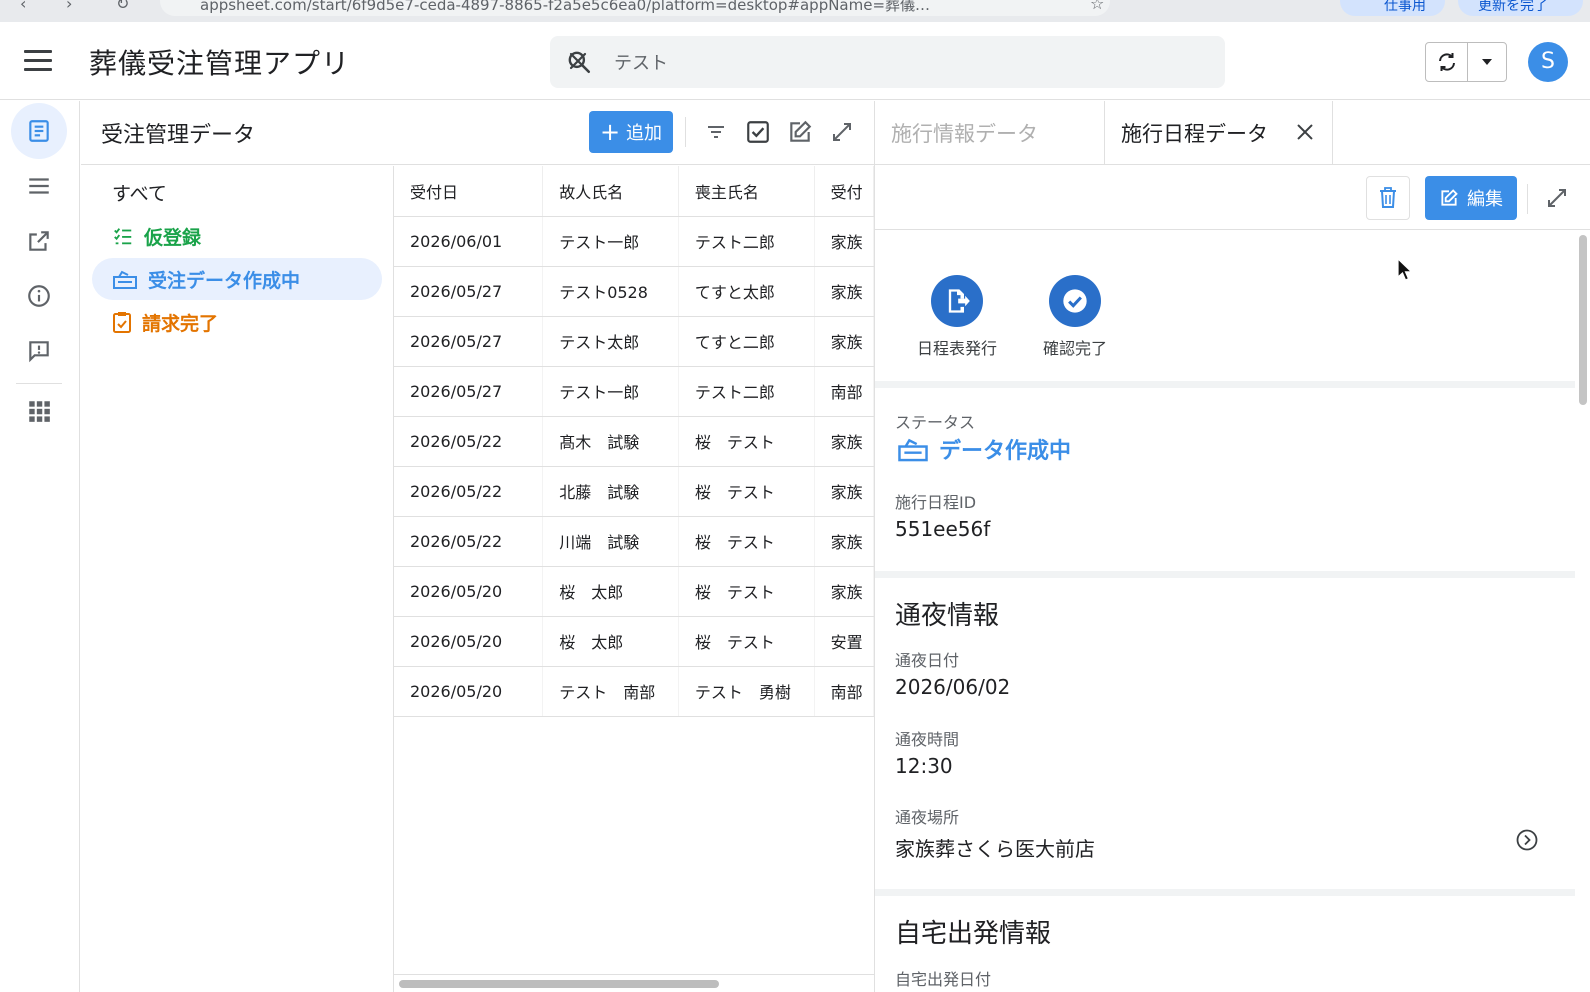 The image size is (1590, 992). I want to click on delete-button, so click(1388, 198).